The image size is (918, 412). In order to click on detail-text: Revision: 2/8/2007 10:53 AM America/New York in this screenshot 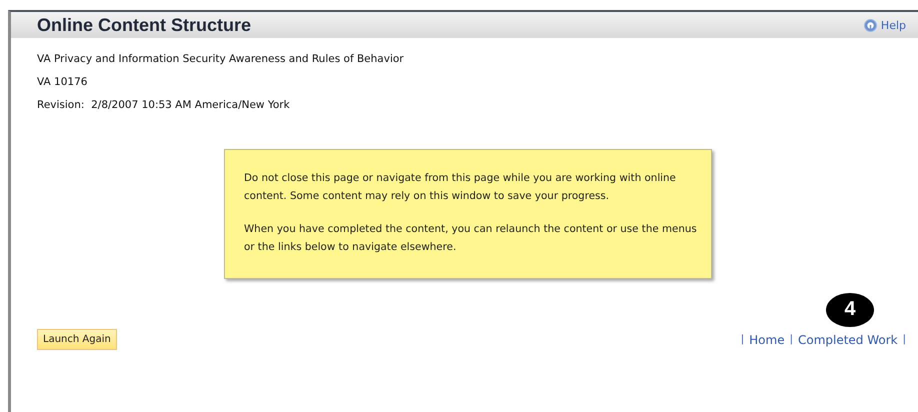, I will do `click(164, 105)`.